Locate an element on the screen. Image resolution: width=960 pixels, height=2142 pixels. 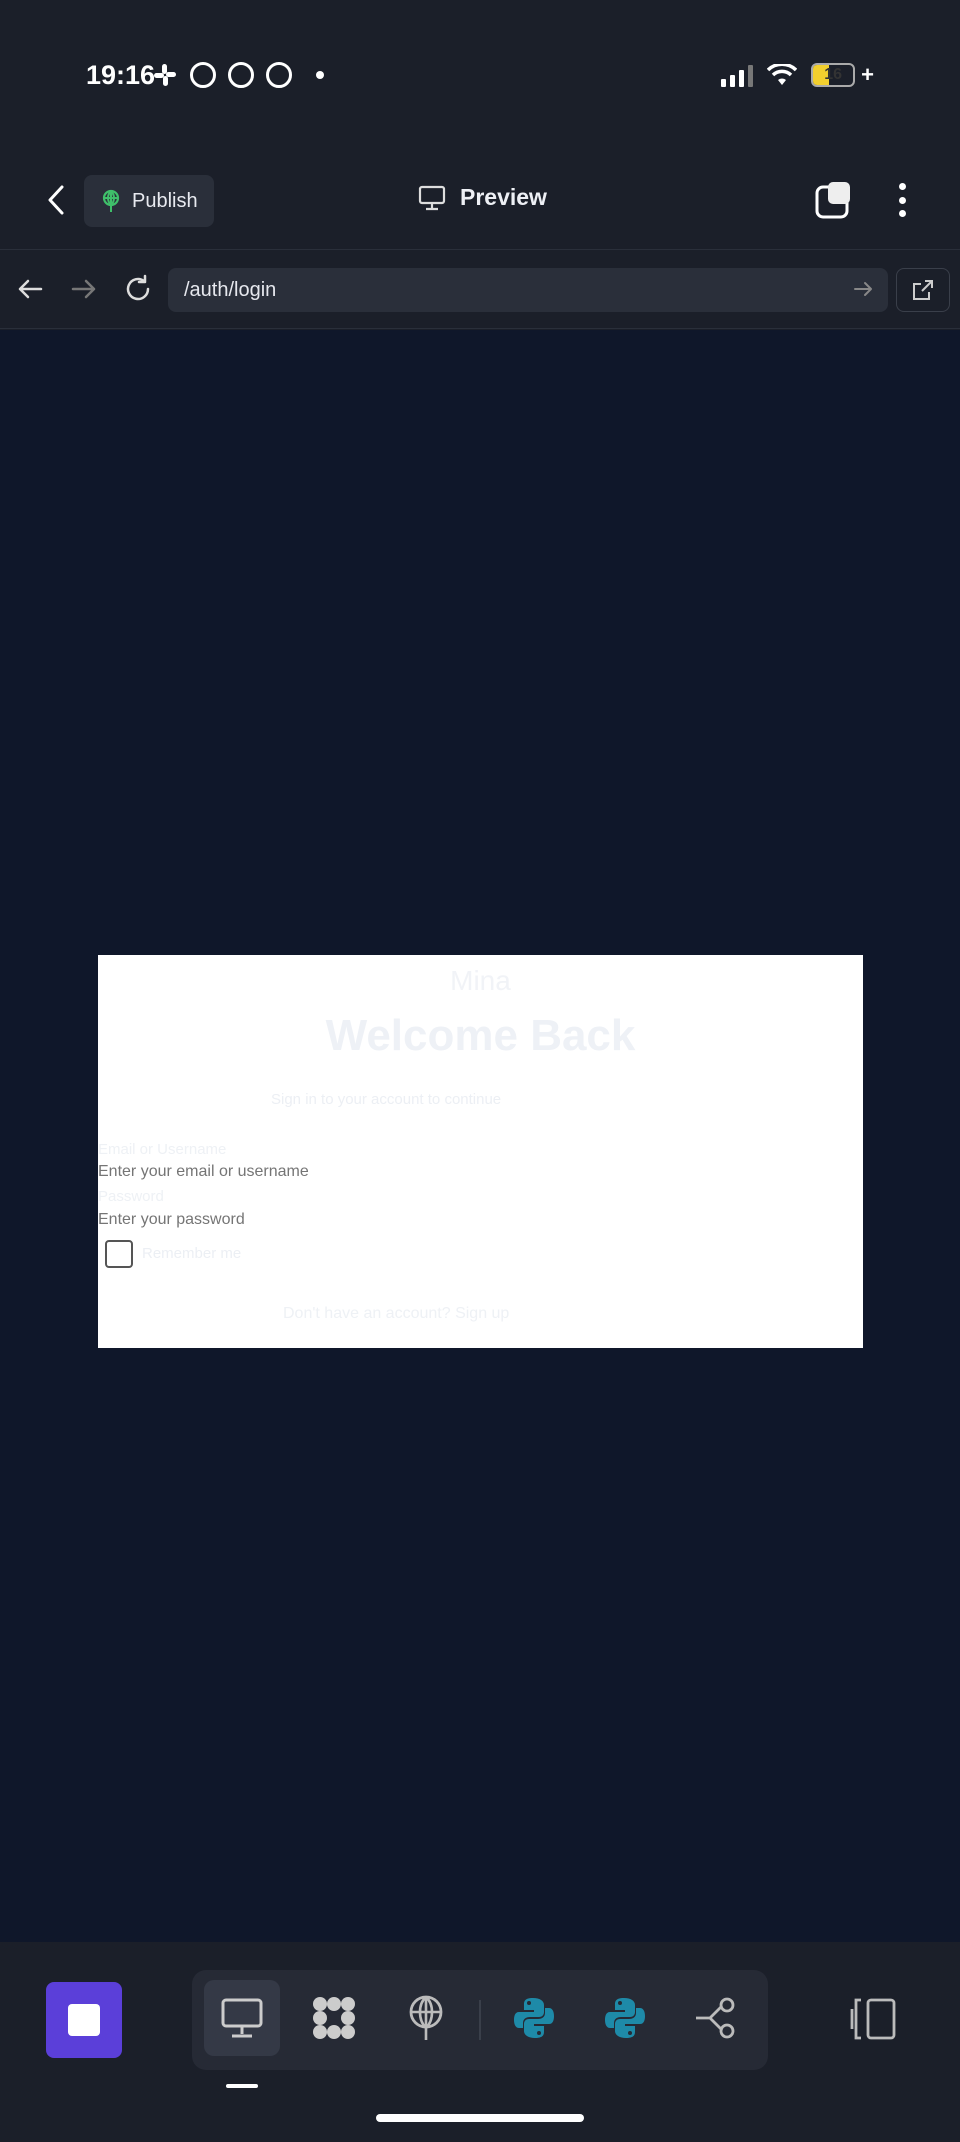
active-tool-indicator is located at coordinates (242, 2086).